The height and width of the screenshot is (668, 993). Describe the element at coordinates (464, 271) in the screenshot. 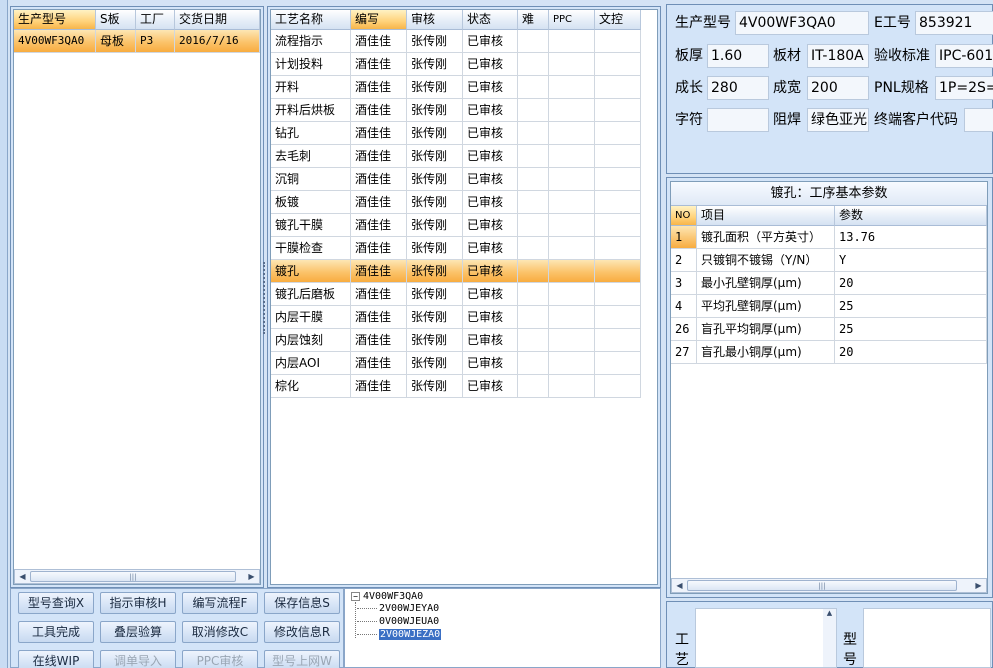

I see `process-row: 镀孔 酒佳佳 张传刚 已审核` at that location.